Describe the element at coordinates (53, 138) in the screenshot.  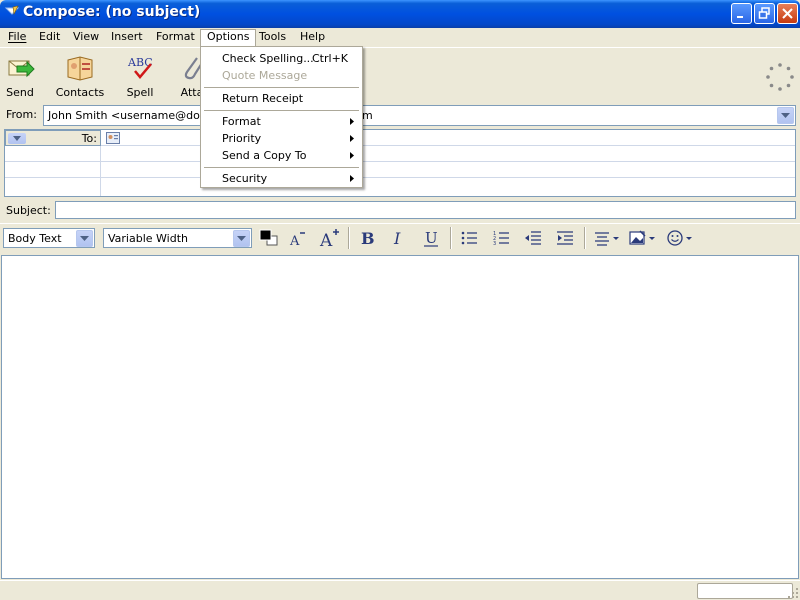
I see `address-type-select: To:` at that location.